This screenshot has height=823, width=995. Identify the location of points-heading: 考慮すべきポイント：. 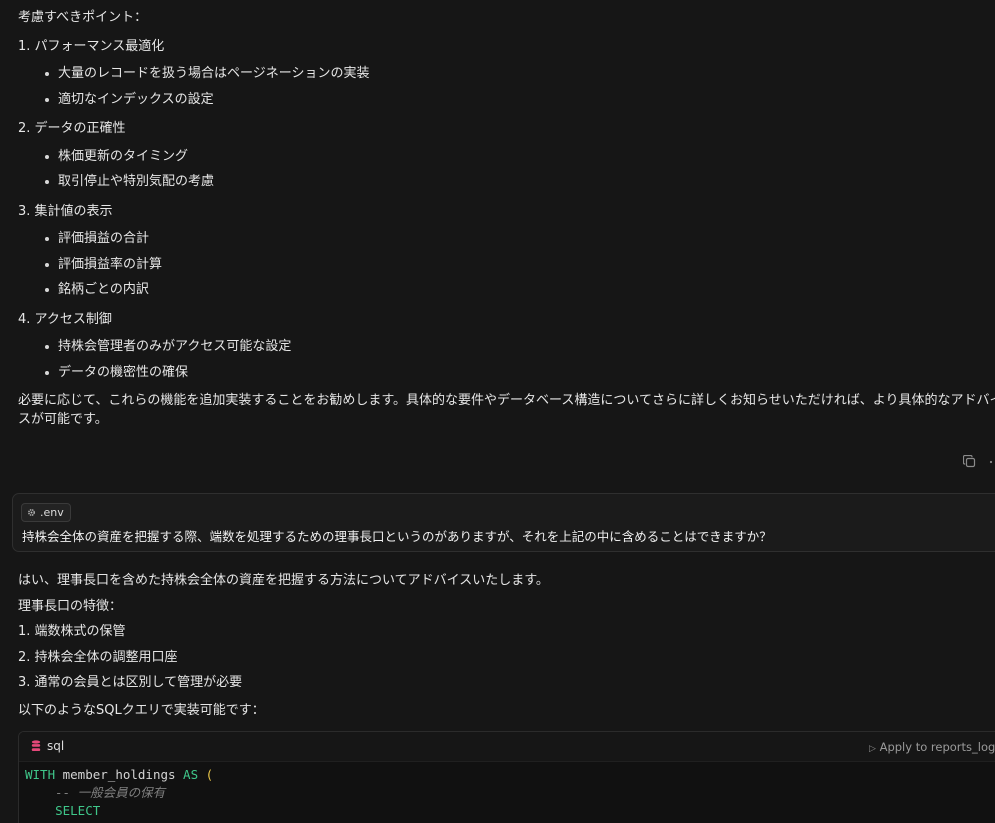
(83, 17).